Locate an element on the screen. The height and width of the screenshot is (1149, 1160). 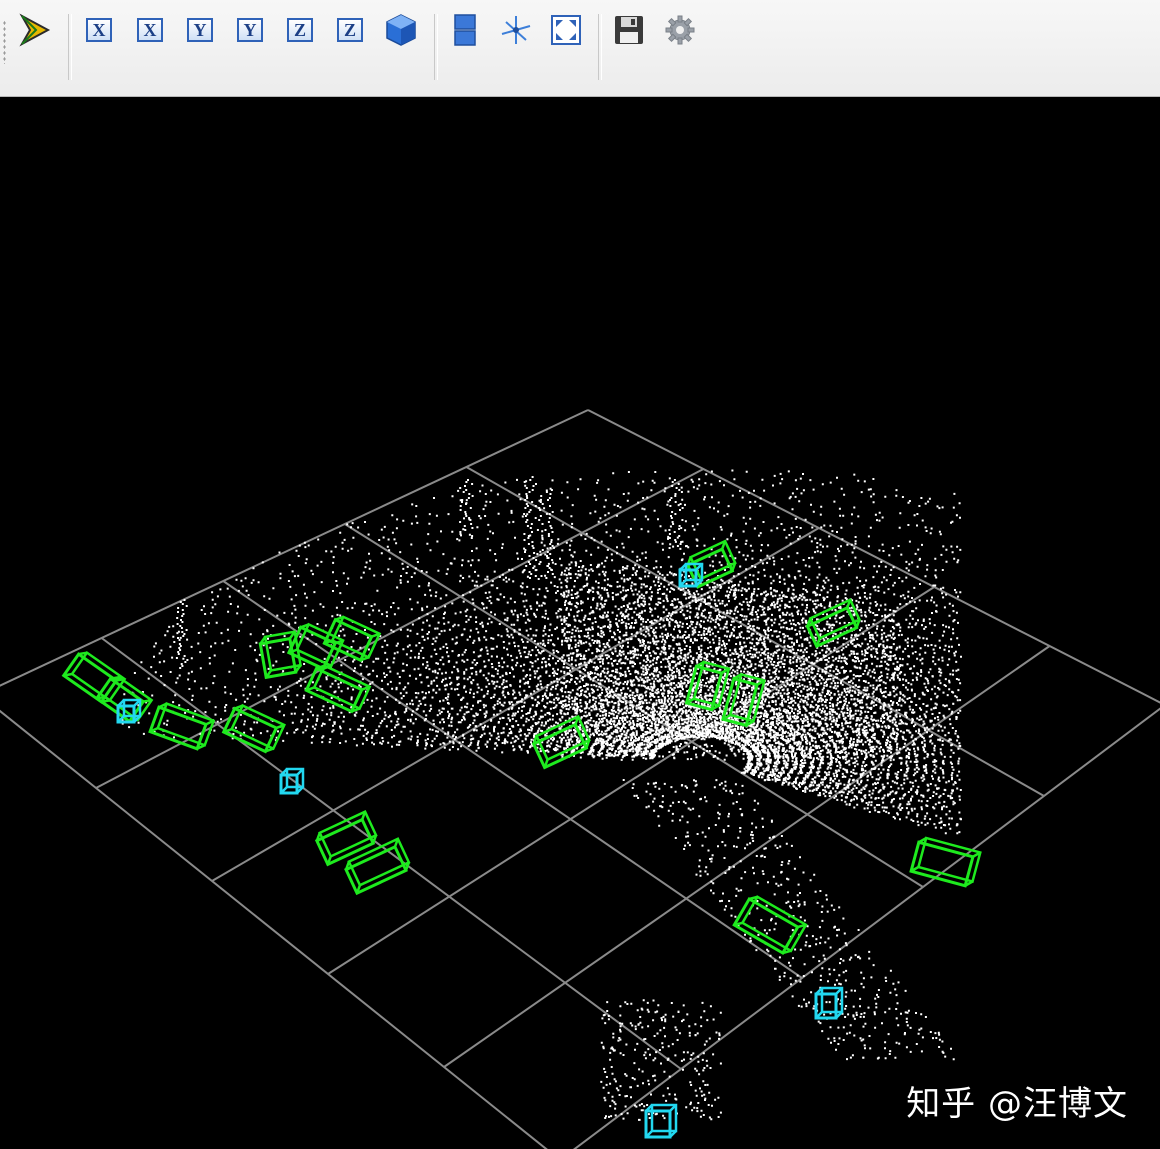
view-z-neg-button: Z is located at coordinates (350, 30).